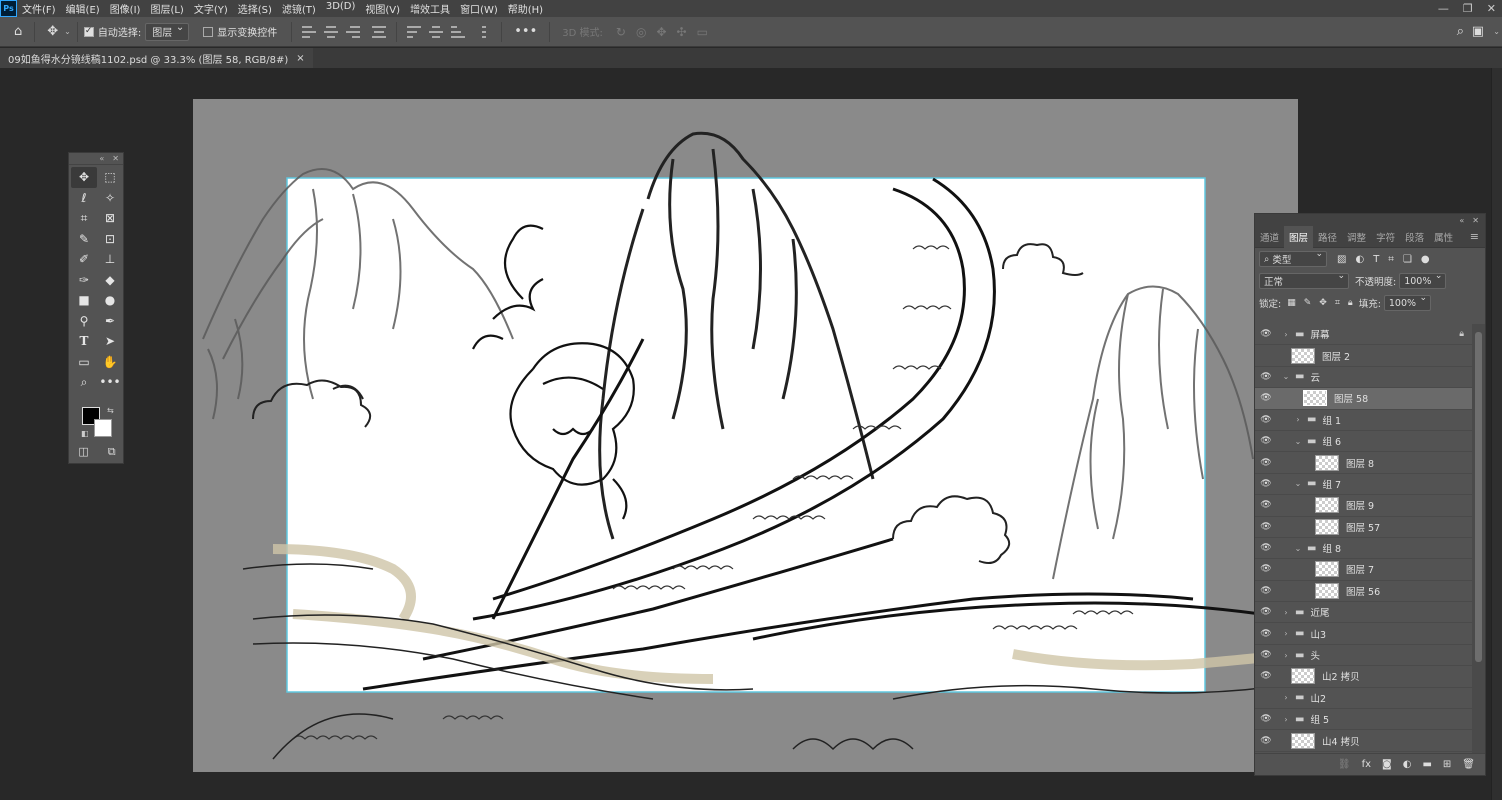 This screenshot has width=1502, height=800. Describe the element at coordinates (1426, 764) in the screenshot. I see `new-group-icon: ▬` at that location.